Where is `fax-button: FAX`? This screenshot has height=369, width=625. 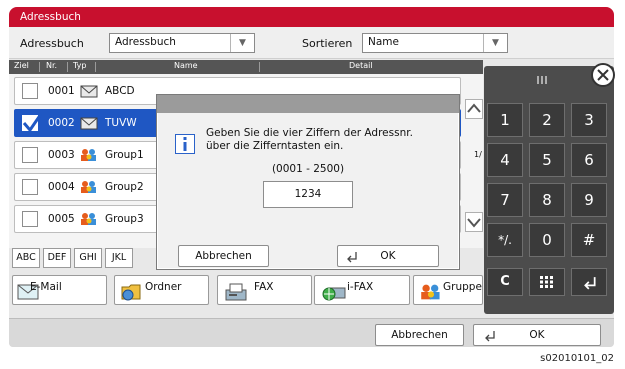 fax-button: FAX is located at coordinates (264, 290).